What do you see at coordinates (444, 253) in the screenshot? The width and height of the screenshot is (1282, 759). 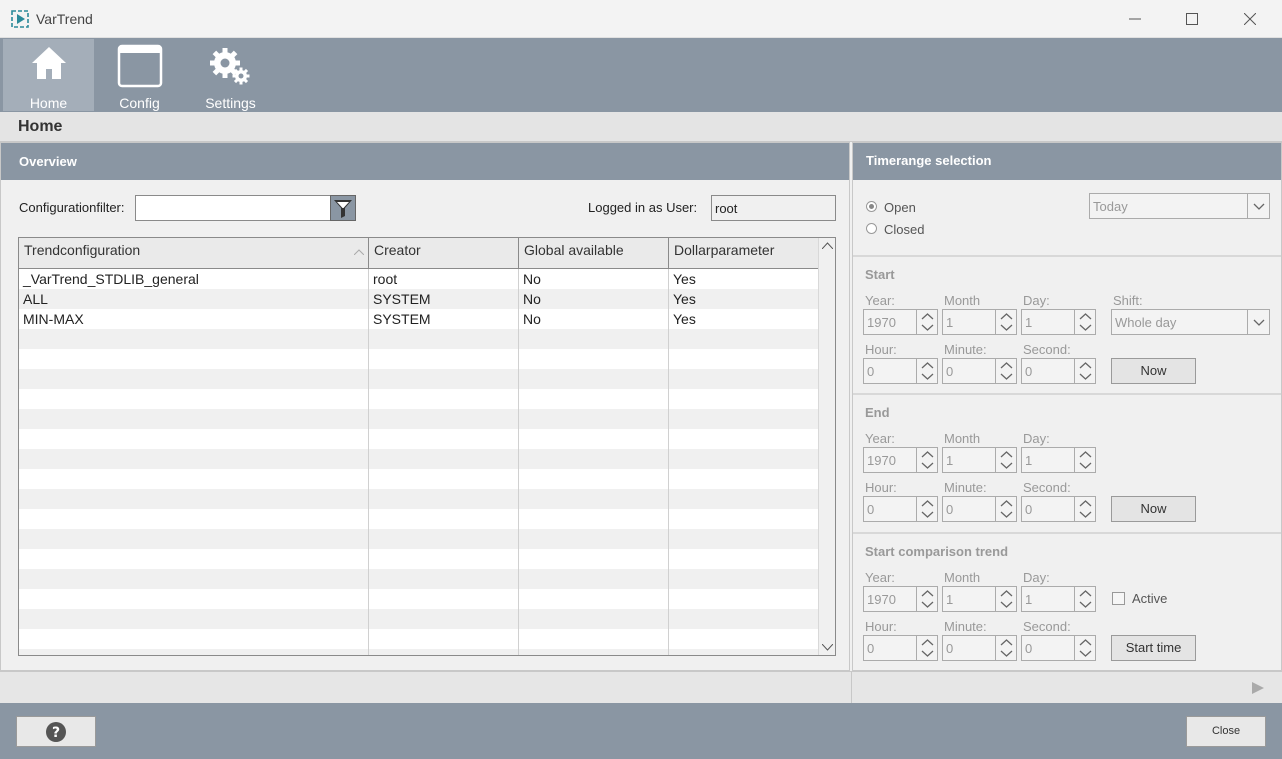 I see `column-header-creator: Creator` at bounding box center [444, 253].